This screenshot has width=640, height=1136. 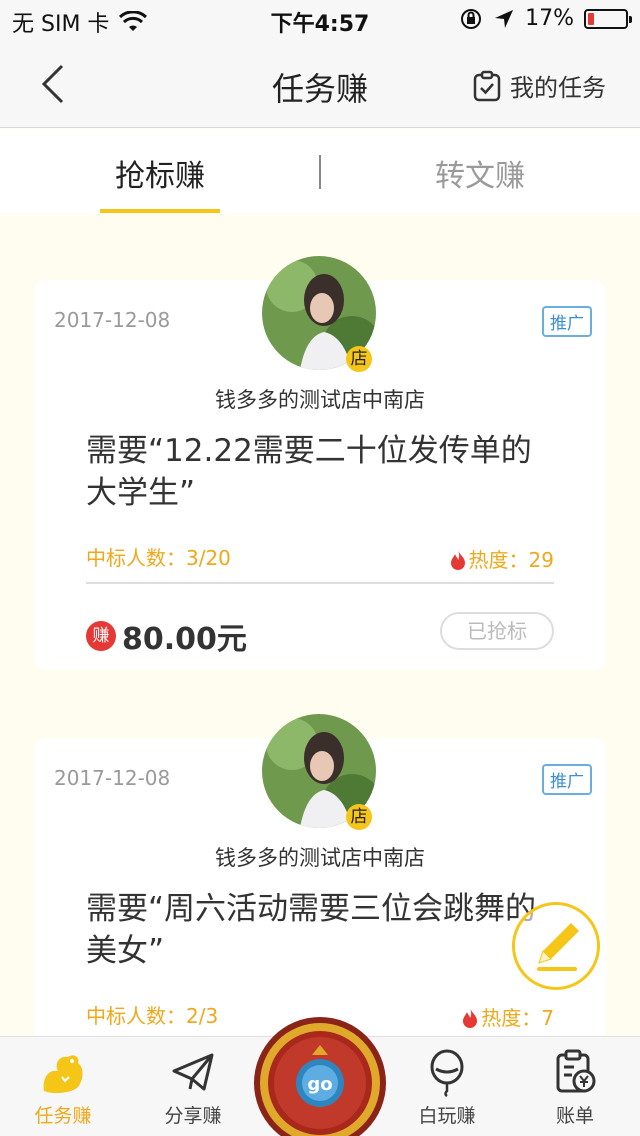 I want to click on nav-item-task-earn: 任务赚, so click(x=63, y=1087).